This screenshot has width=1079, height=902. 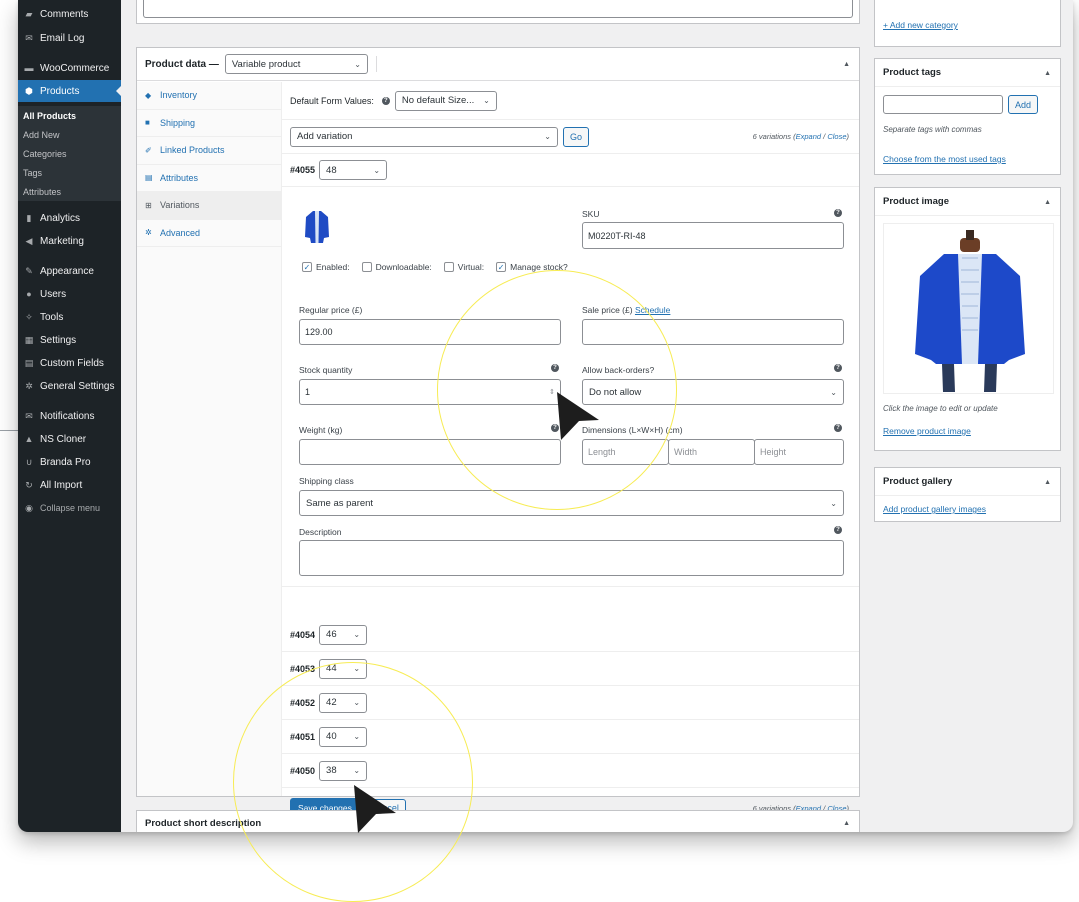 I want to click on description-textarea, so click(x=571, y=558).